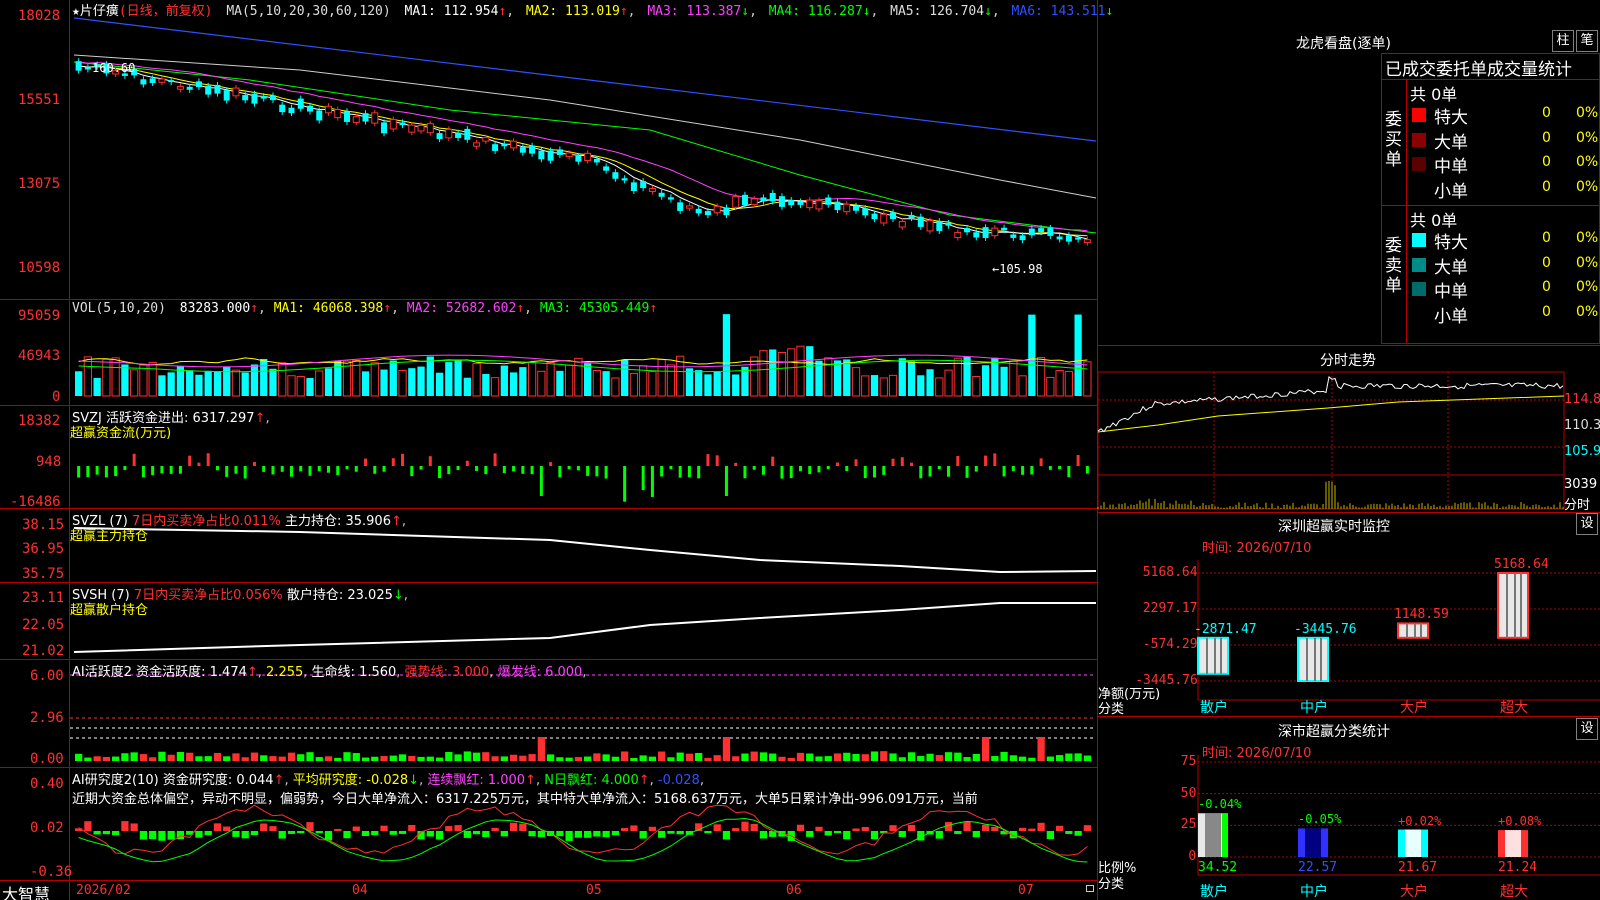 The height and width of the screenshot is (900, 1600). I want to click on ai2-streak: 连续飘红: 1.000, so click(476, 780).